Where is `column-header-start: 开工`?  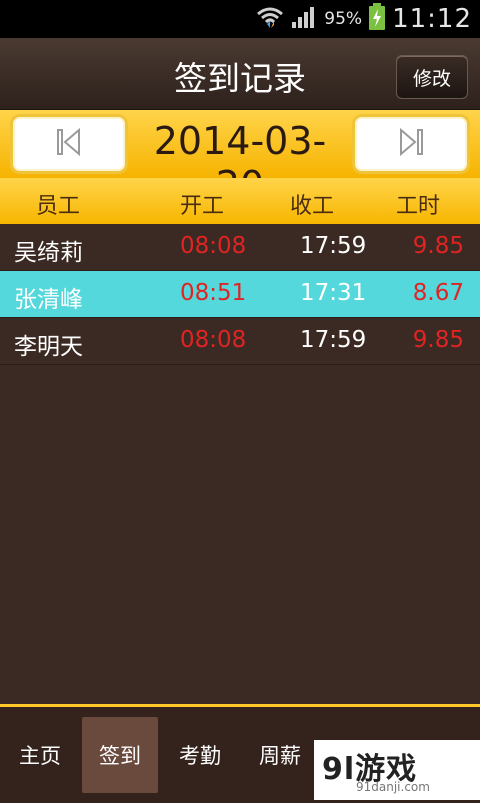
column-header-start: 开工 is located at coordinates (202, 206).